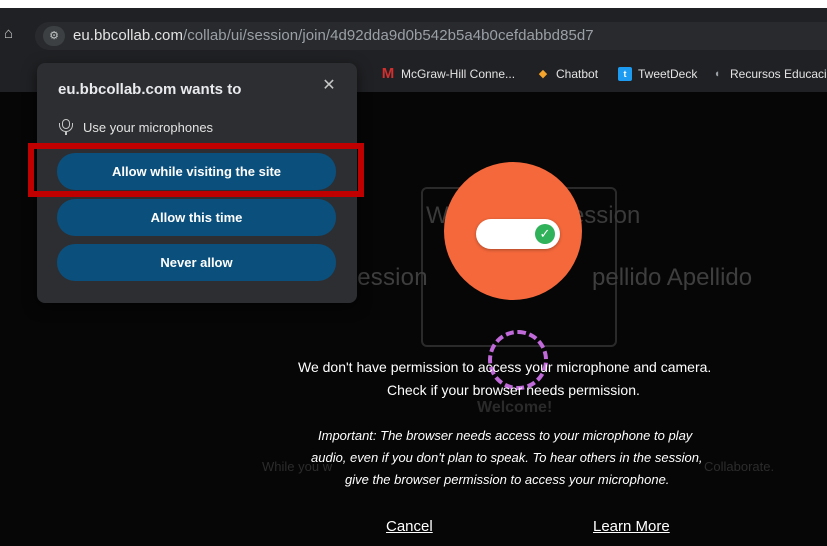 Image resolution: width=827 pixels, height=546 pixels. I want to click on bookmark-label: Recursos Educacio, so click(778, 74).